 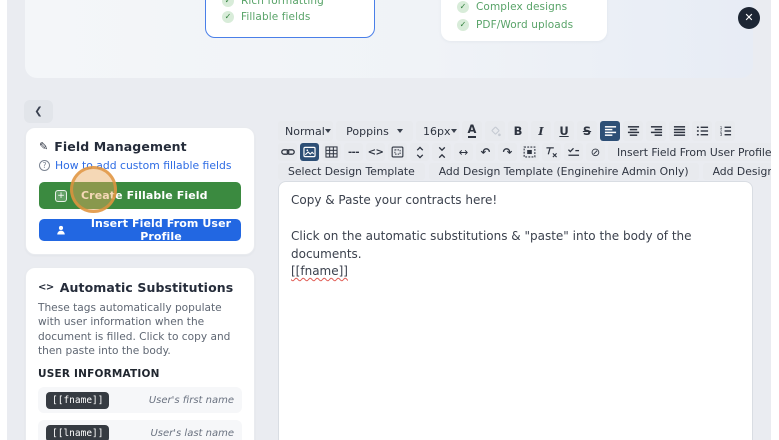 What do you see at coordinates (44, 146) in the screenshot?
I see `pencil-icon: ✎` at bounding box center [44, 146].